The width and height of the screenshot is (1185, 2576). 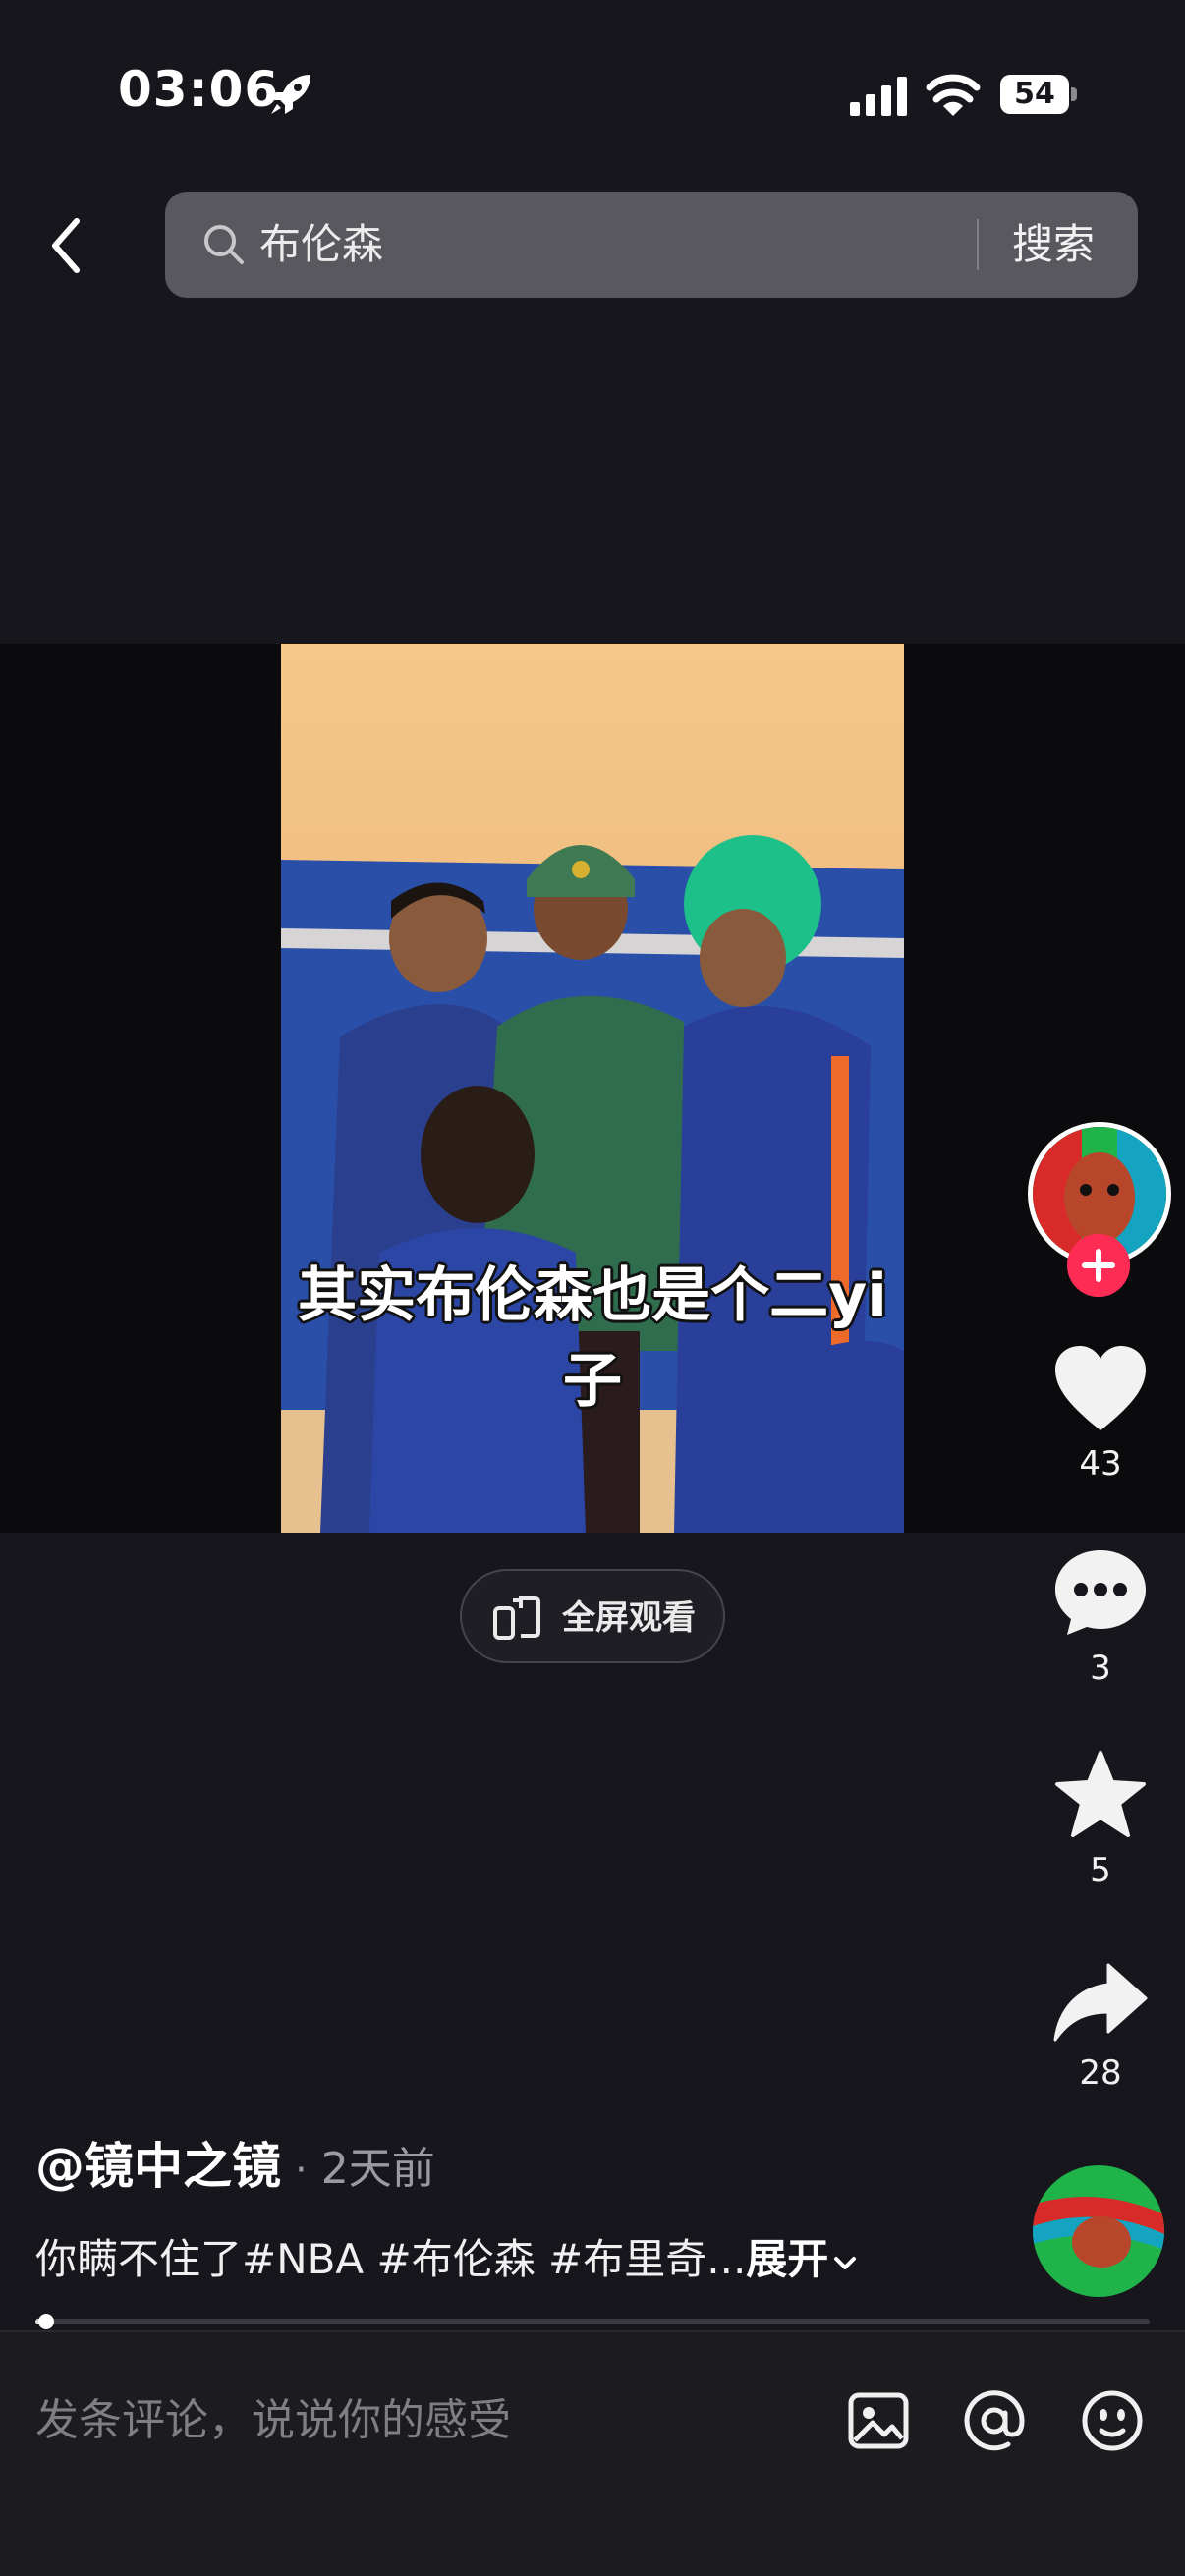 What do you see at coordinates (1100, 1592) in the screenshot?
I see `comment-bubble-icon` at bounding box center [1100, 1592].